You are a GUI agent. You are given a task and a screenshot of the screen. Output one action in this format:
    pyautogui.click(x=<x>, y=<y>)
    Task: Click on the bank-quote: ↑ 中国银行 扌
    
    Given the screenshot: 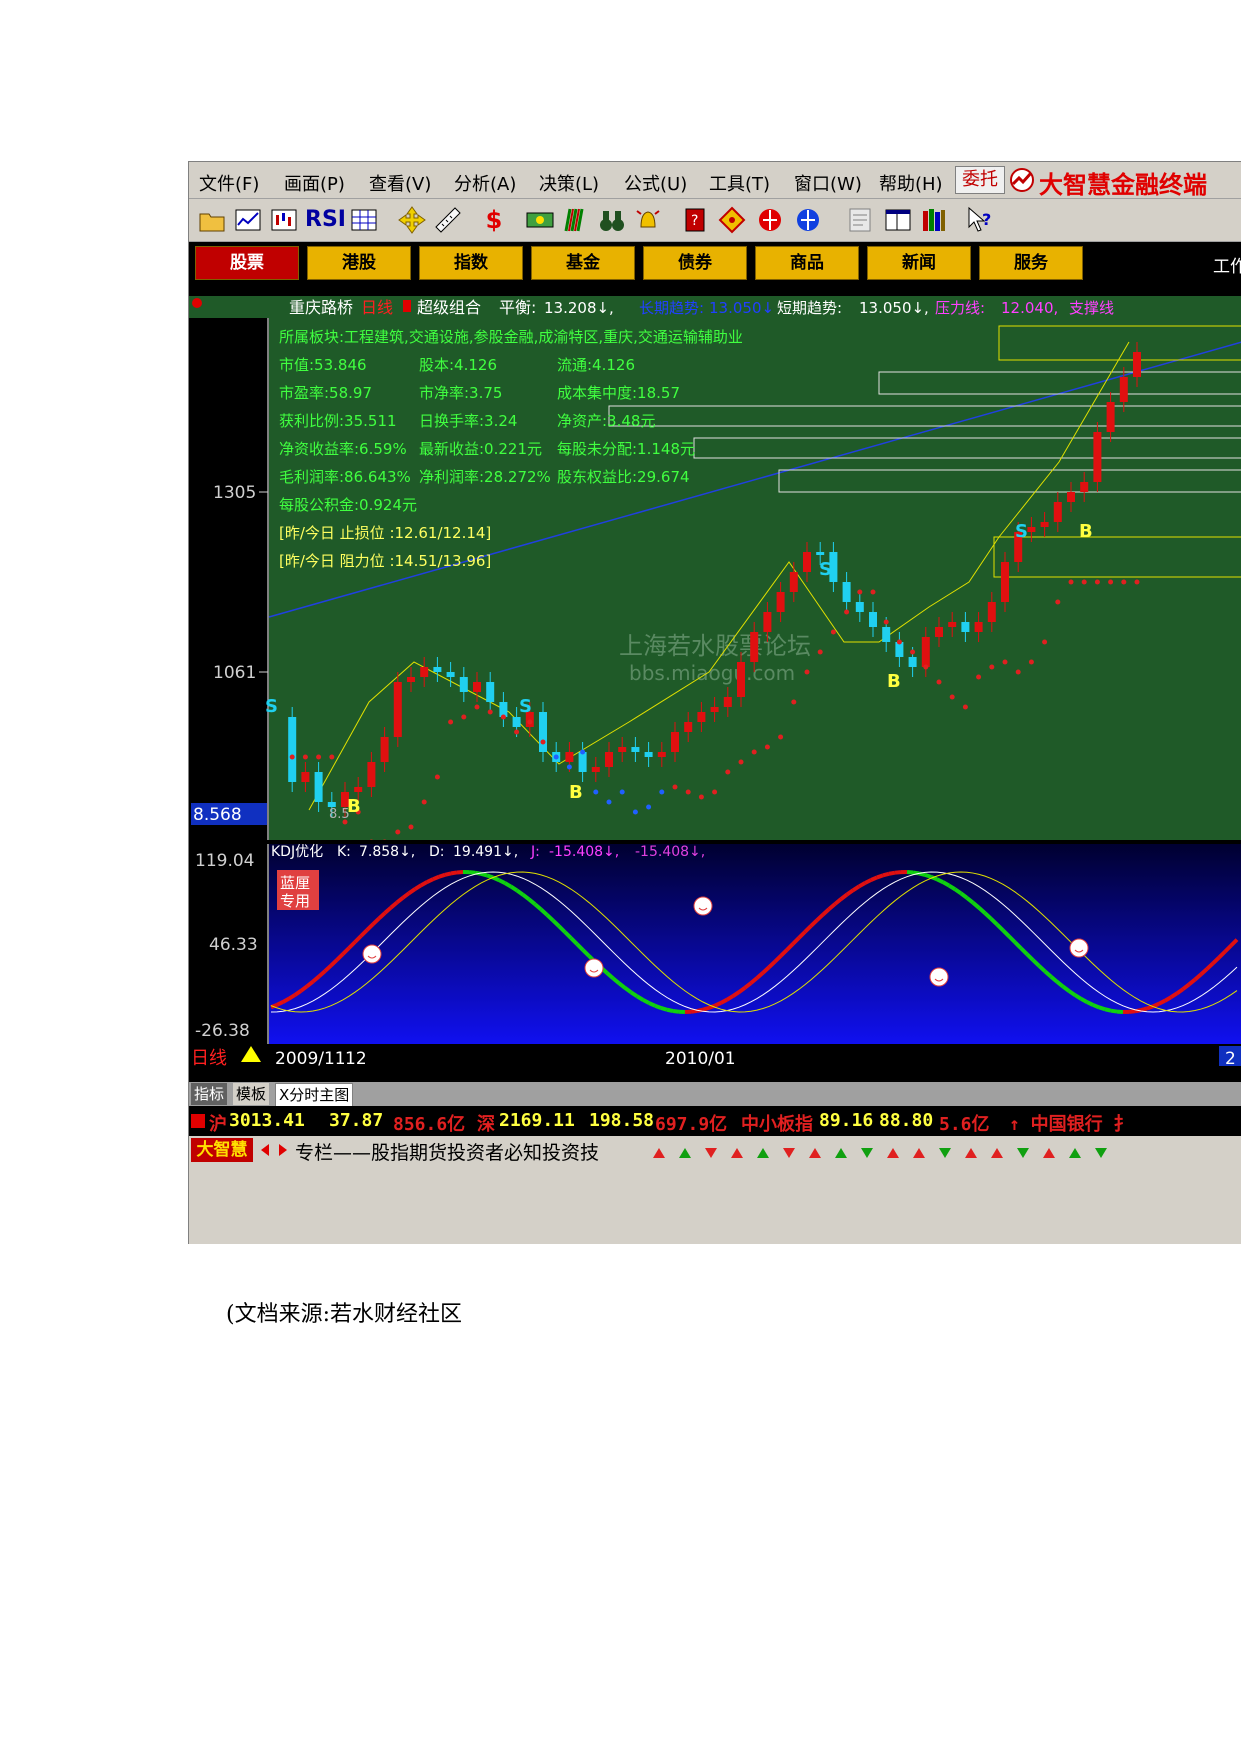 What is the action you would take?
    pyautogui.click(x=1070, y=1124)
    